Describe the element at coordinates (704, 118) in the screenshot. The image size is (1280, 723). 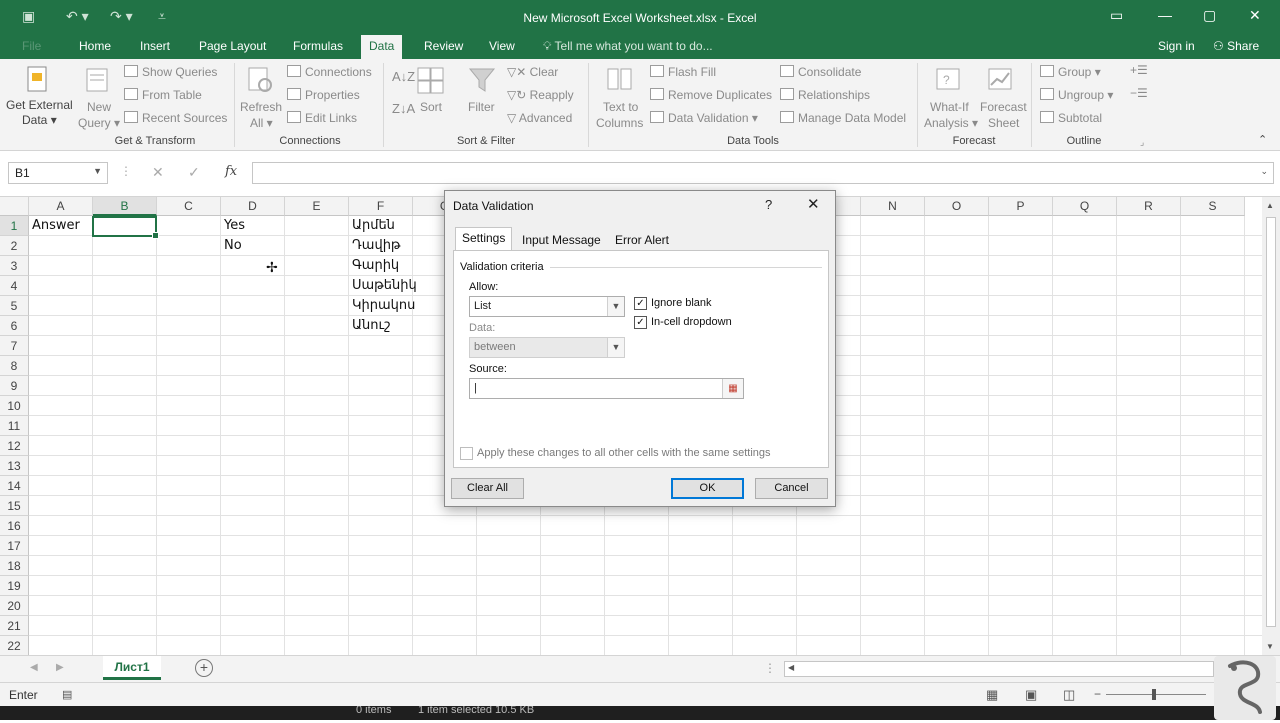
I see `data-validation-button: Data Validation ▾` at that location.